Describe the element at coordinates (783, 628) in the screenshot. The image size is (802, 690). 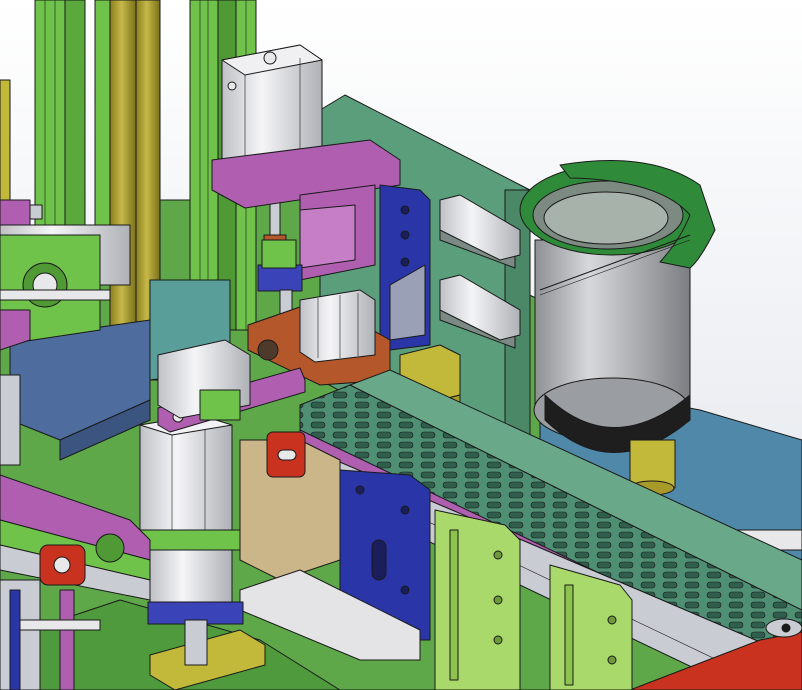
I see `roller-wheel` at that location.